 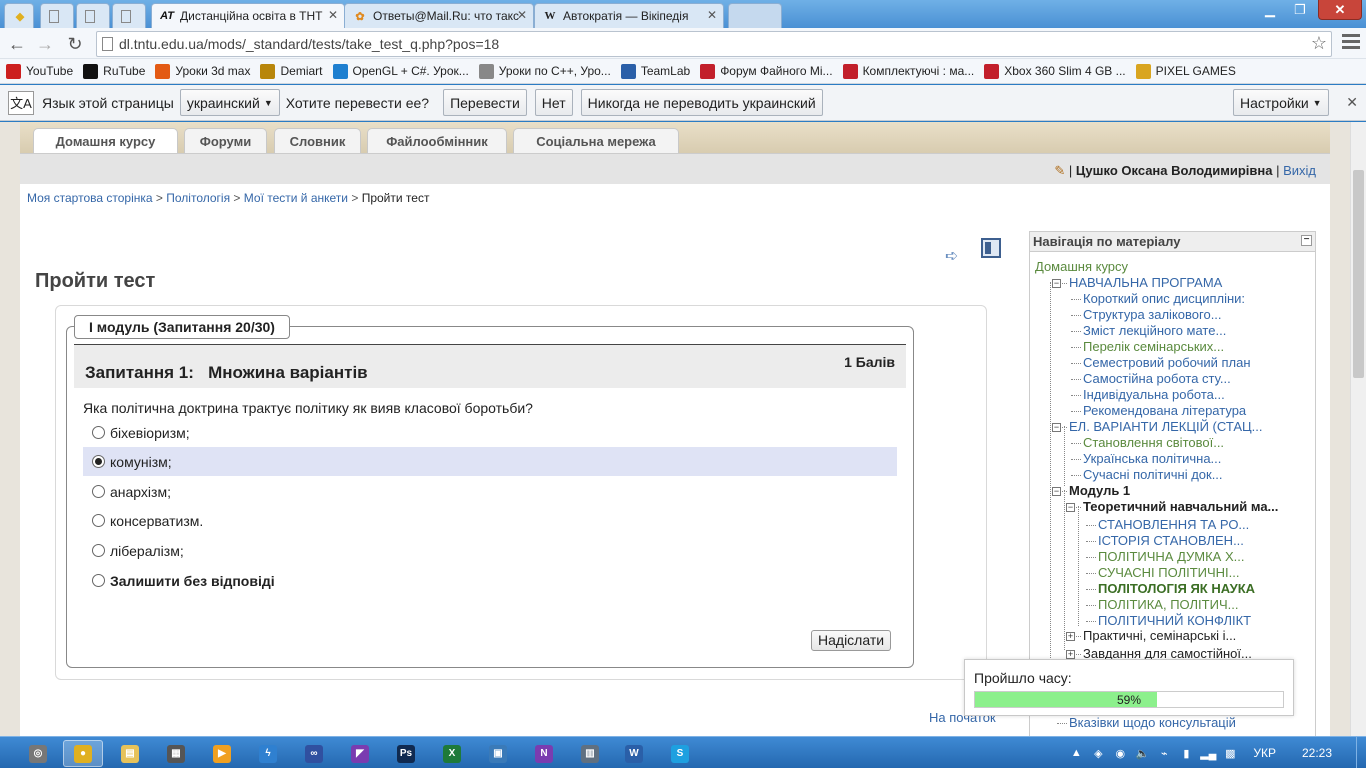 I want to click on answer-option: консерватизм., so click(x=490, y=520).